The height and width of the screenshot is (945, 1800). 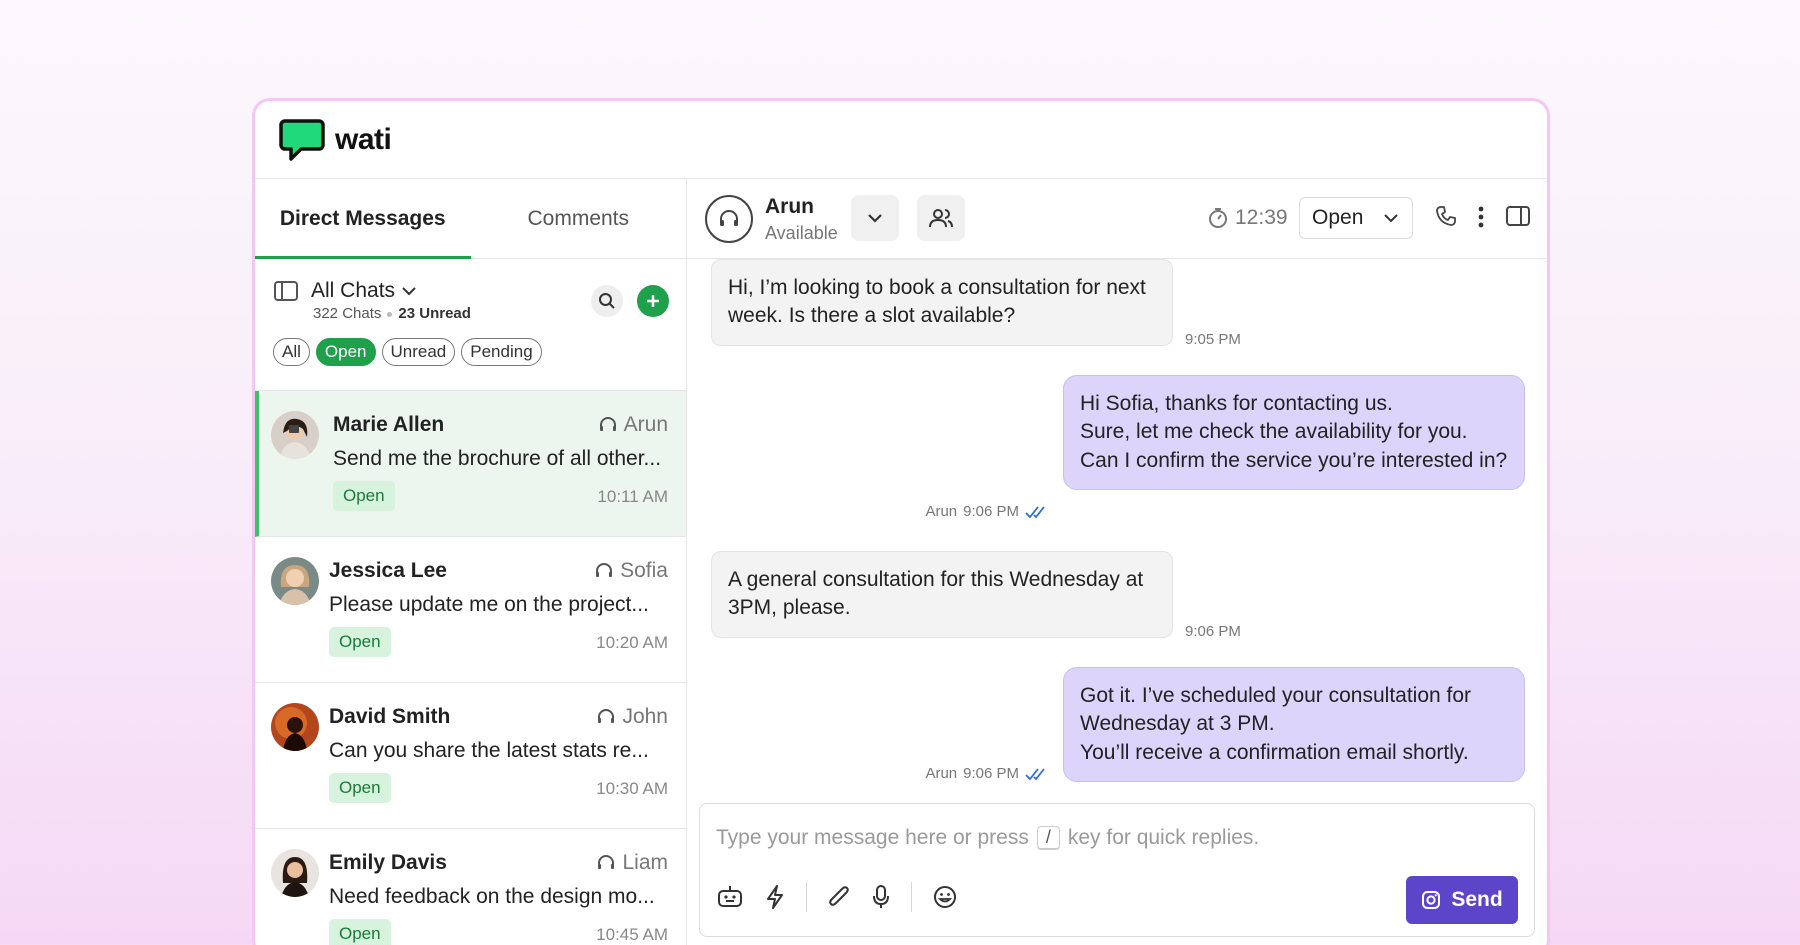 I want to click on chat-status-value: Open, so click(x=1338, y=217).